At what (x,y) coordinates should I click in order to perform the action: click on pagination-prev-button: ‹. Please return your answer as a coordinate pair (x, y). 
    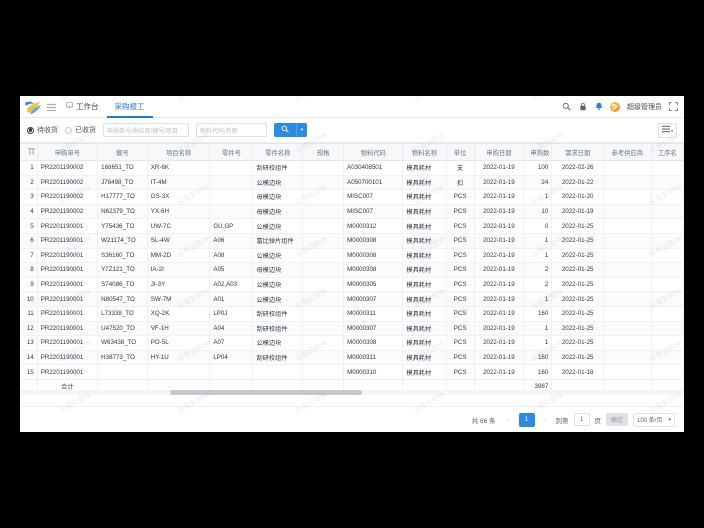
    Looking at the image, I should click on (508, 419).